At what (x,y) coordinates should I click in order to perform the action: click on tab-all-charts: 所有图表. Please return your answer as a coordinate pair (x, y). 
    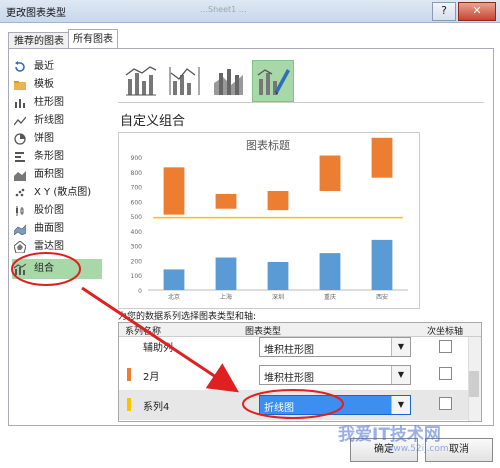
    Looking at the image, I should click on (93, 39).